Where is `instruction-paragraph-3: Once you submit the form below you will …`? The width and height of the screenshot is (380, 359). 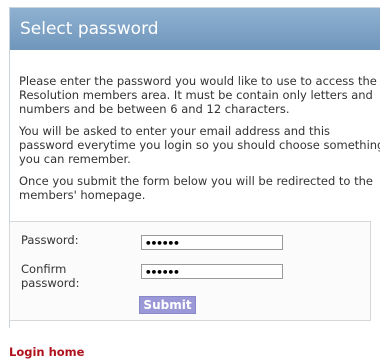 instruction-paragraph-3: Once you submit the form below you will … is located at coordinates (196, 188).